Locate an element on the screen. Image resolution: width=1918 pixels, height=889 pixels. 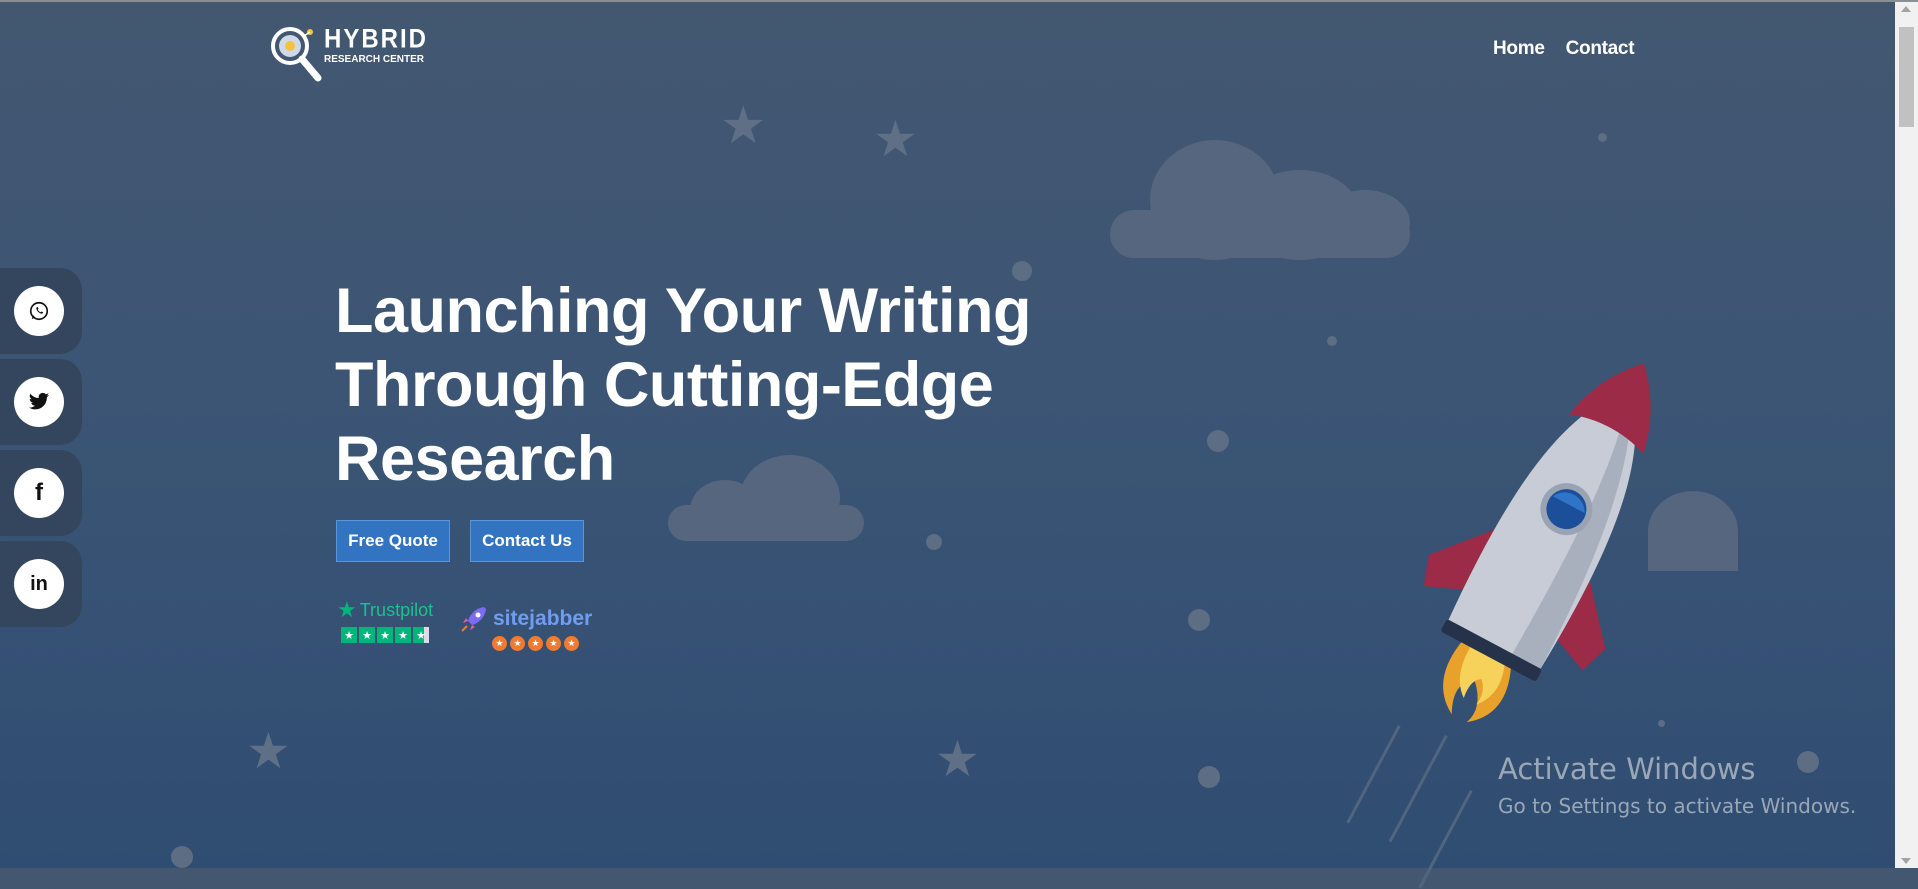
logo-text: HYBRID RESEARCH CENTER is located at coordinates (376, 44).